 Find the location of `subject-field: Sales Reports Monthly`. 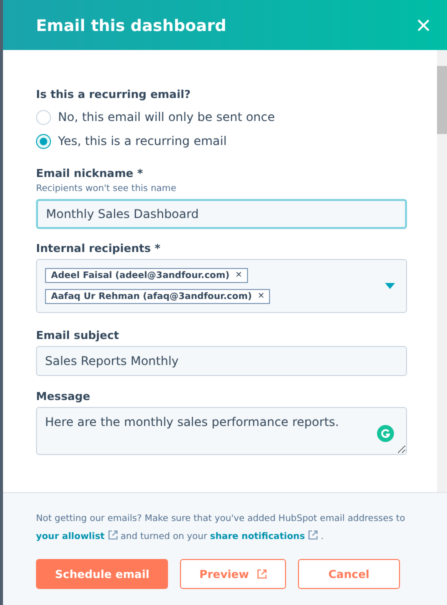

subject-field: Sales Reports Monthly is located at coordinates (221, 361).